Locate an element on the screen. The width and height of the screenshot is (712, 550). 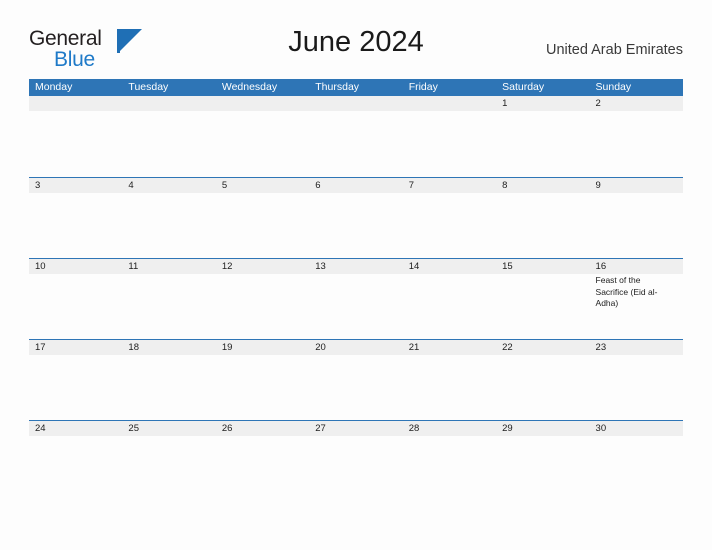
date-number: 27 is located at coordinates (355, 428).